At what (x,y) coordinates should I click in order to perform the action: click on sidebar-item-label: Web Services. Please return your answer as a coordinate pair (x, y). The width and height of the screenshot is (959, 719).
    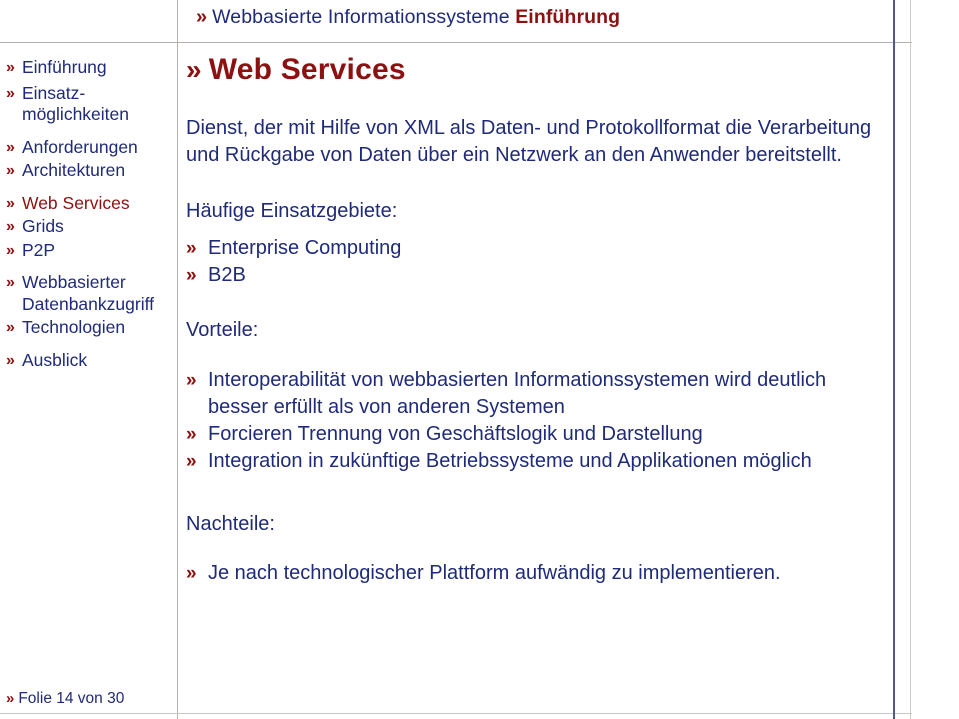
    Looking at the image, I should click on (76, 202).